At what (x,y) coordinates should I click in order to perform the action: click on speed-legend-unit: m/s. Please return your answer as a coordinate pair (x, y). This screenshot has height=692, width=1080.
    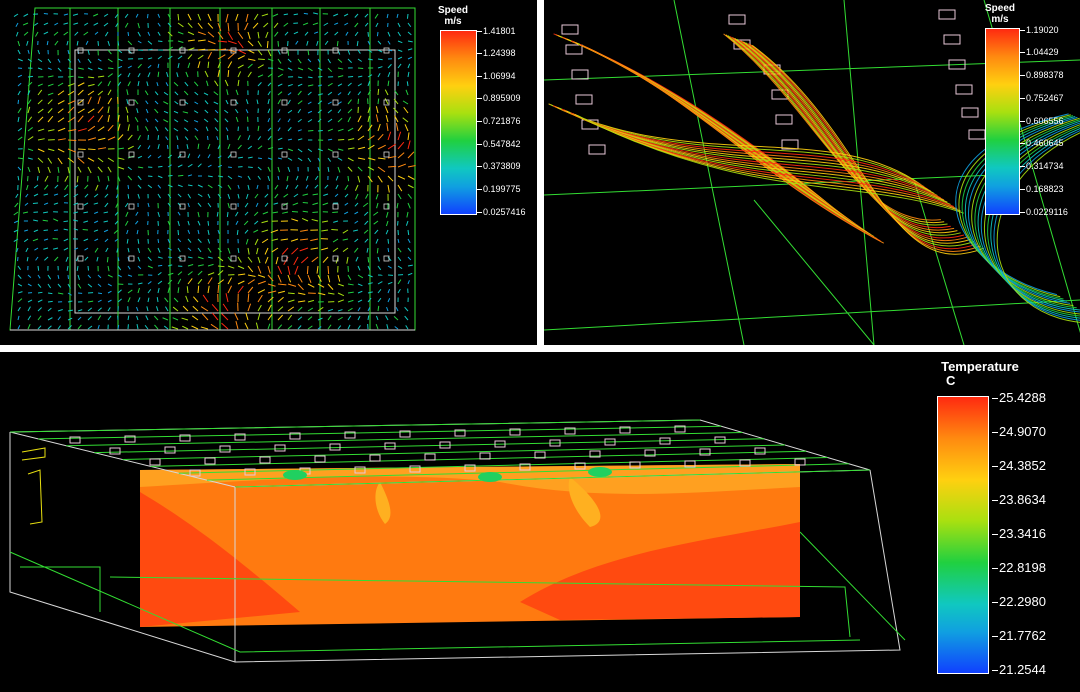
    Looking at the image, I should click on (453, 21).